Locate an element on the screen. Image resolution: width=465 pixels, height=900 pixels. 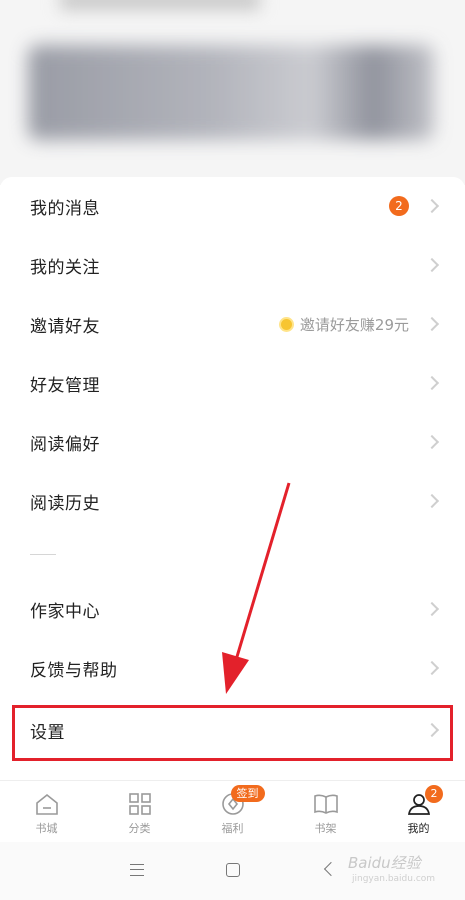
back-icon is located at coordinates (331, 869).